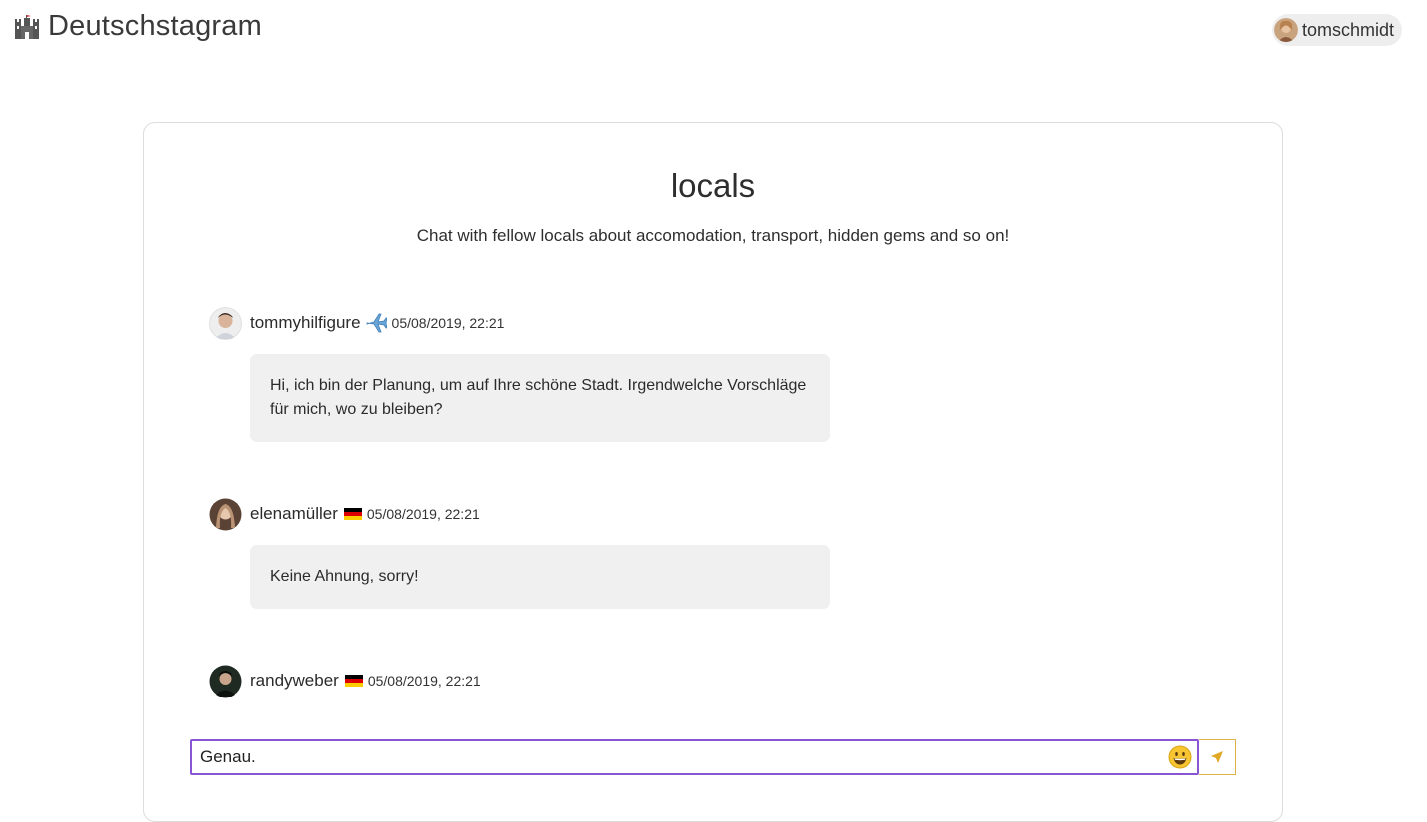 The width and height of the screenshot is (1427, 822). Describe the element at coordinates (713, 30) in the screenshot. I see `top-bar: Deutschstagram tomschmidt` at that location.